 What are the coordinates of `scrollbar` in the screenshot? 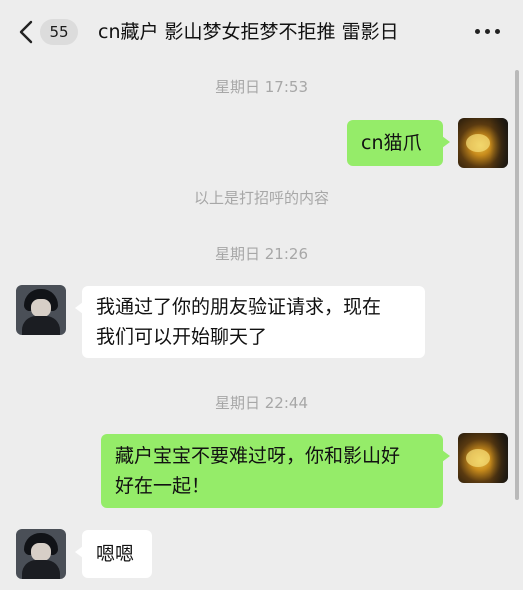 It's located at (517, 285).